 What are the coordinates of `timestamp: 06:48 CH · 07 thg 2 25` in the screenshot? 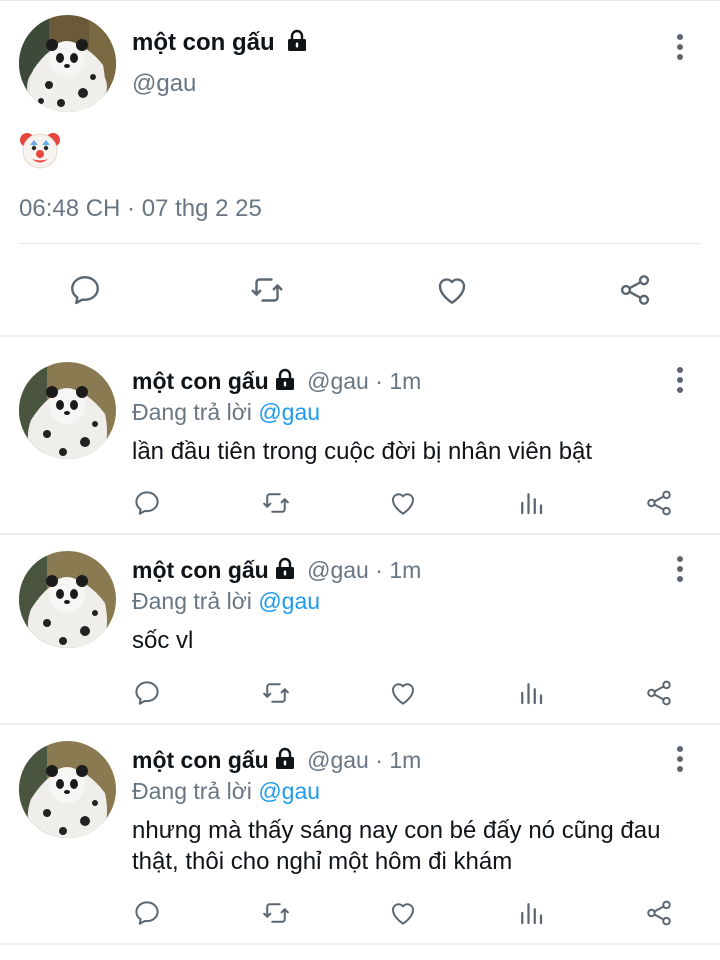 It's located at (140, 209).